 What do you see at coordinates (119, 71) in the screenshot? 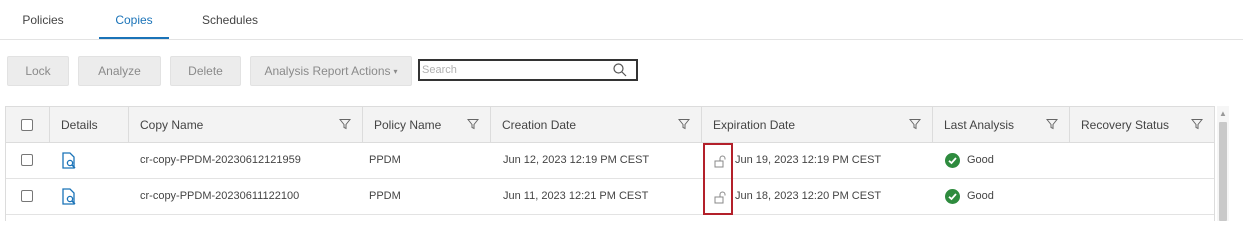
I see `analyze-button: Analyze` at bounding box center [119, 71].